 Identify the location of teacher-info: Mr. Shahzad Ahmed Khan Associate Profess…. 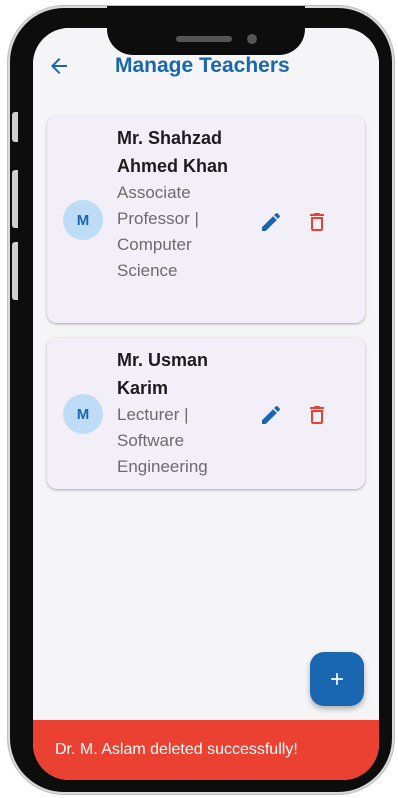
(182, 204).